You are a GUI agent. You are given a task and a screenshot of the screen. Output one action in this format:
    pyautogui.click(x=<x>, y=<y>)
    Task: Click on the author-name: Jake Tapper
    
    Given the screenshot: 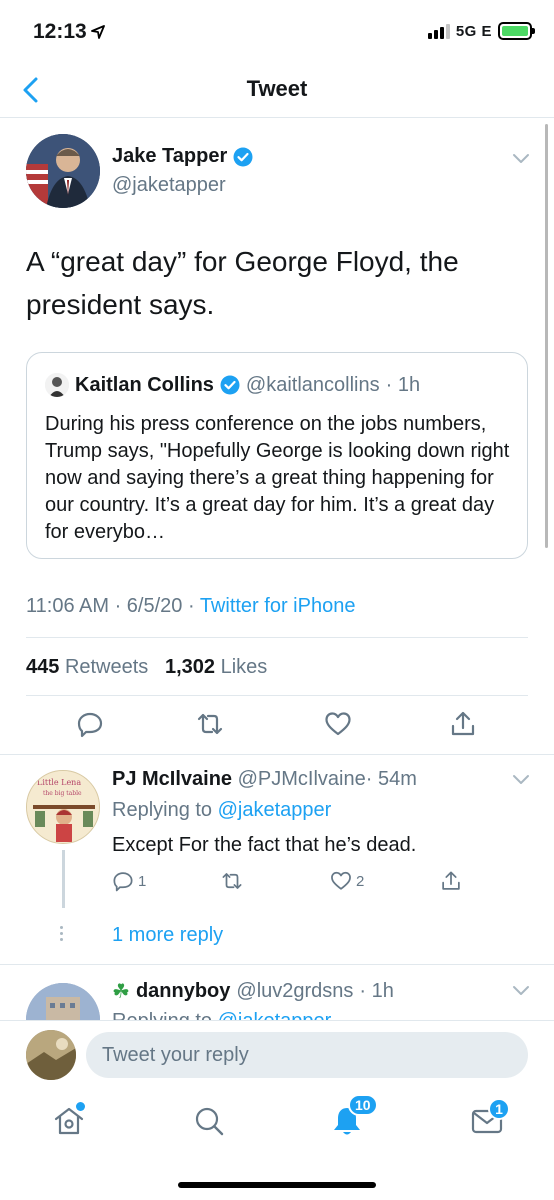 What is the action you would take?
    pyautogui.click(x=170, y=156)
    